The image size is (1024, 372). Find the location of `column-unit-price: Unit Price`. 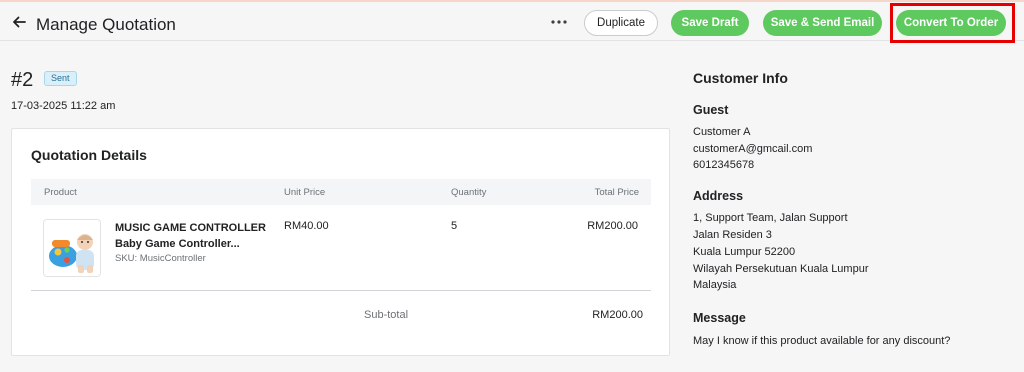

column-unit-price: Unit Price is located at coordinates (305, 192).